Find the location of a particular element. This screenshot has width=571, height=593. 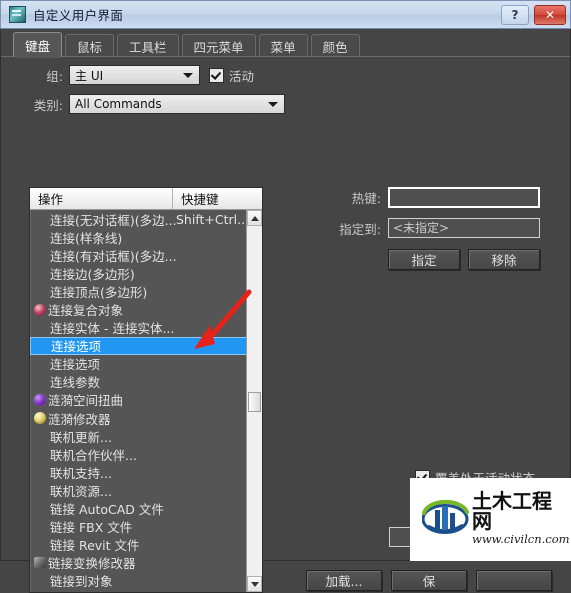

hotkey-row: 热键: is located at coordinates (420, 197).